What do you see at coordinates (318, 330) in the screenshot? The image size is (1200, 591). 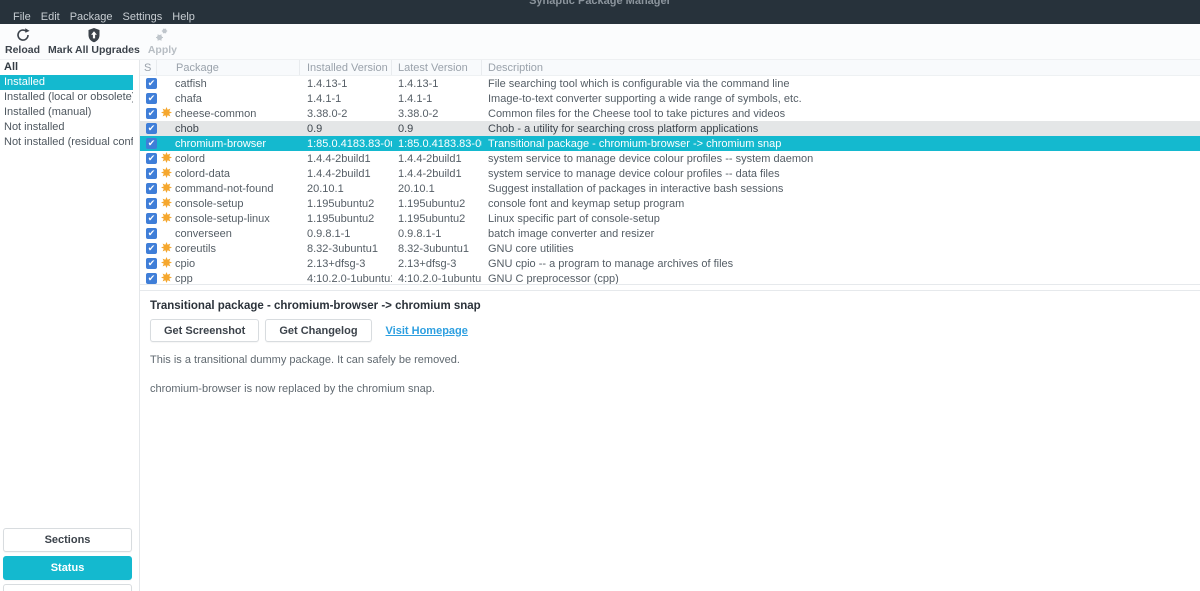 I see `details-action-button: Get Changelog` at bounding box center [318, 330].